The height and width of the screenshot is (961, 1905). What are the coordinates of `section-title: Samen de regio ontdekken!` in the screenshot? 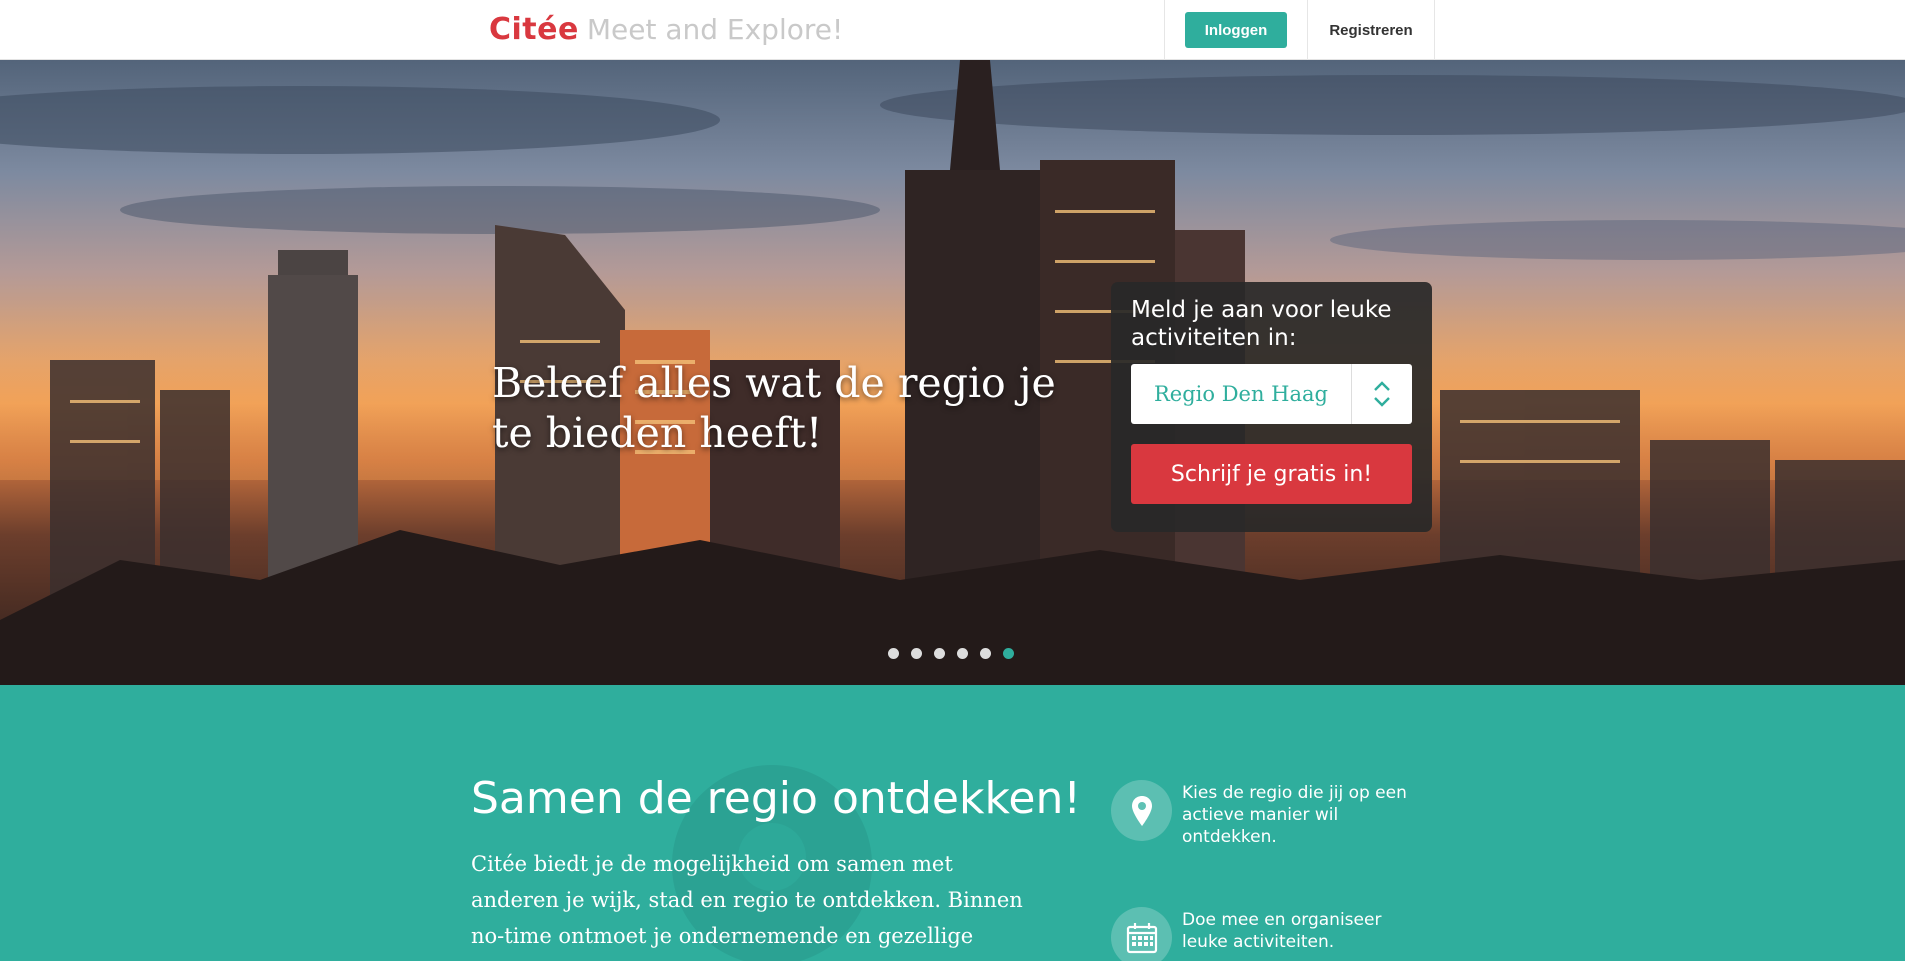 It's located at (776, 798).